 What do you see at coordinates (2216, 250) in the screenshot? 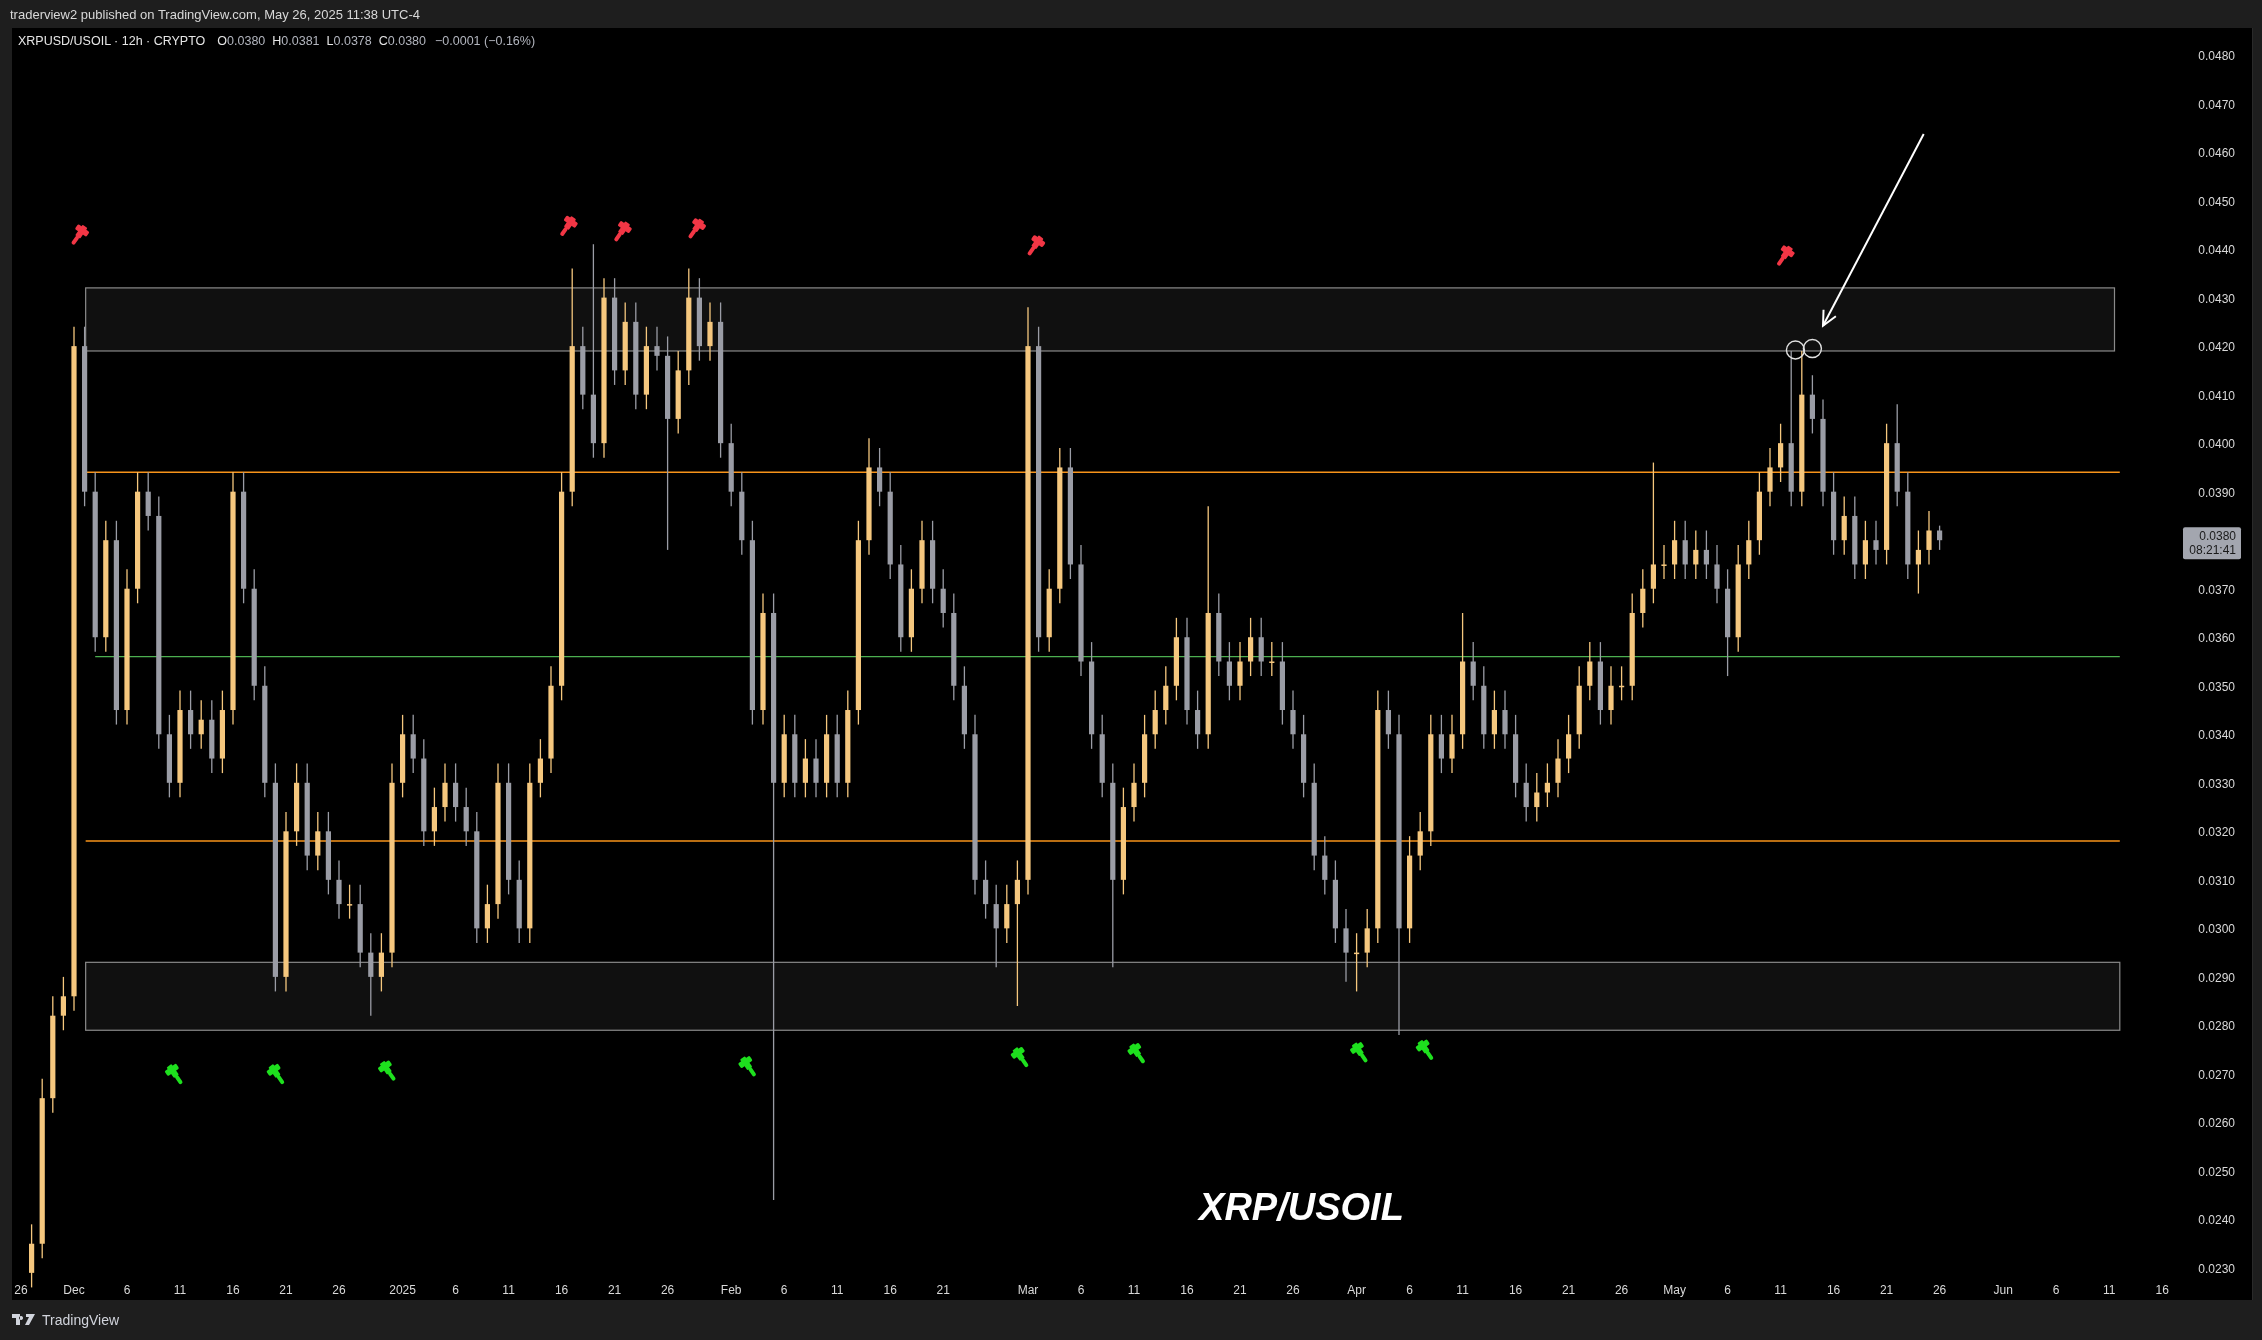
I see `price-axis-label: 0.0440` at bounding box center [2216, 250].